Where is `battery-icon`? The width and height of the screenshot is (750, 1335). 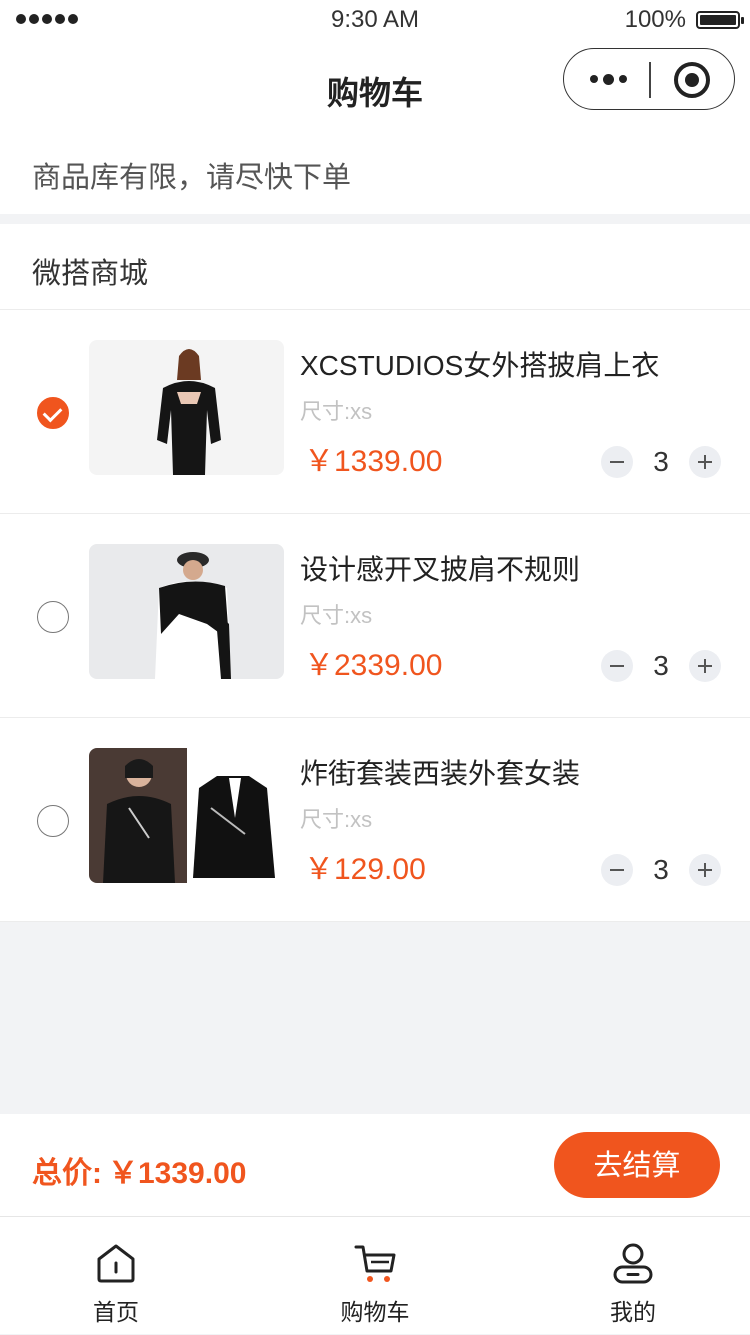
battery-icon is located at coordinates (720, 20).